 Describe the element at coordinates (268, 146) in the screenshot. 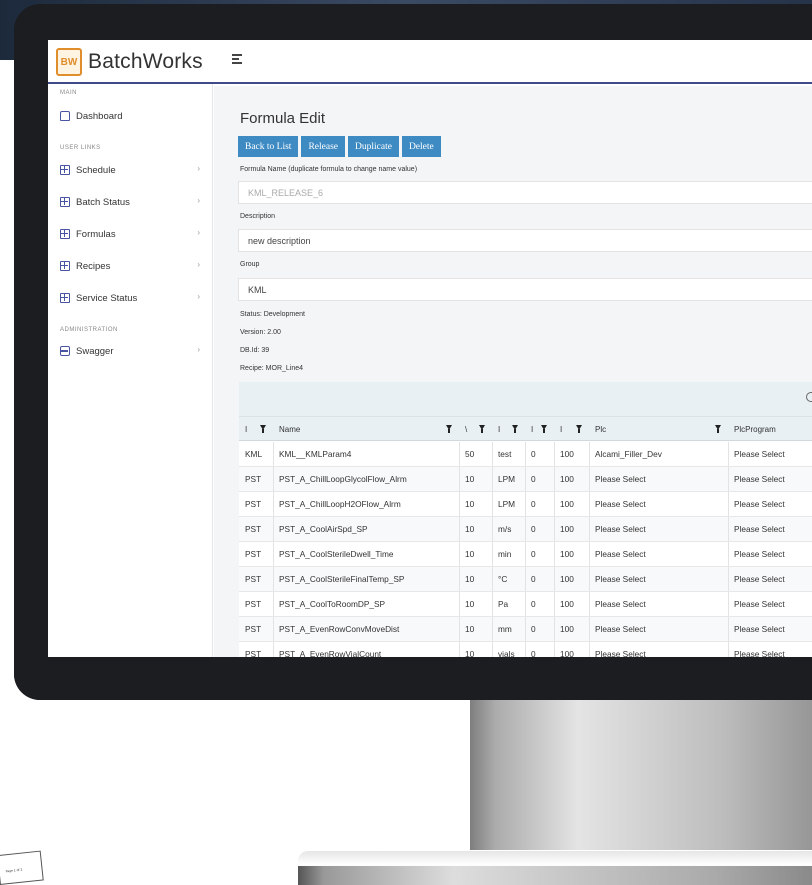

I see `back-to-list-button: Back to List` at that location.